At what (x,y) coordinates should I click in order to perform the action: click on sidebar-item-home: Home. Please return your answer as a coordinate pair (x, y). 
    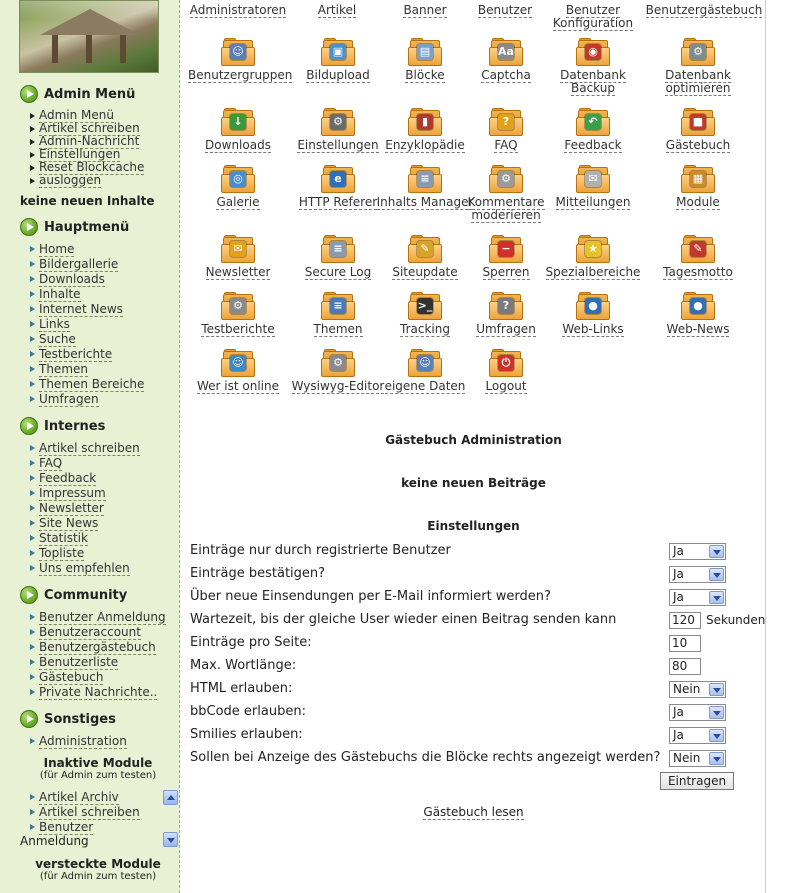
    Looking at the image, I should click on (87, 249).